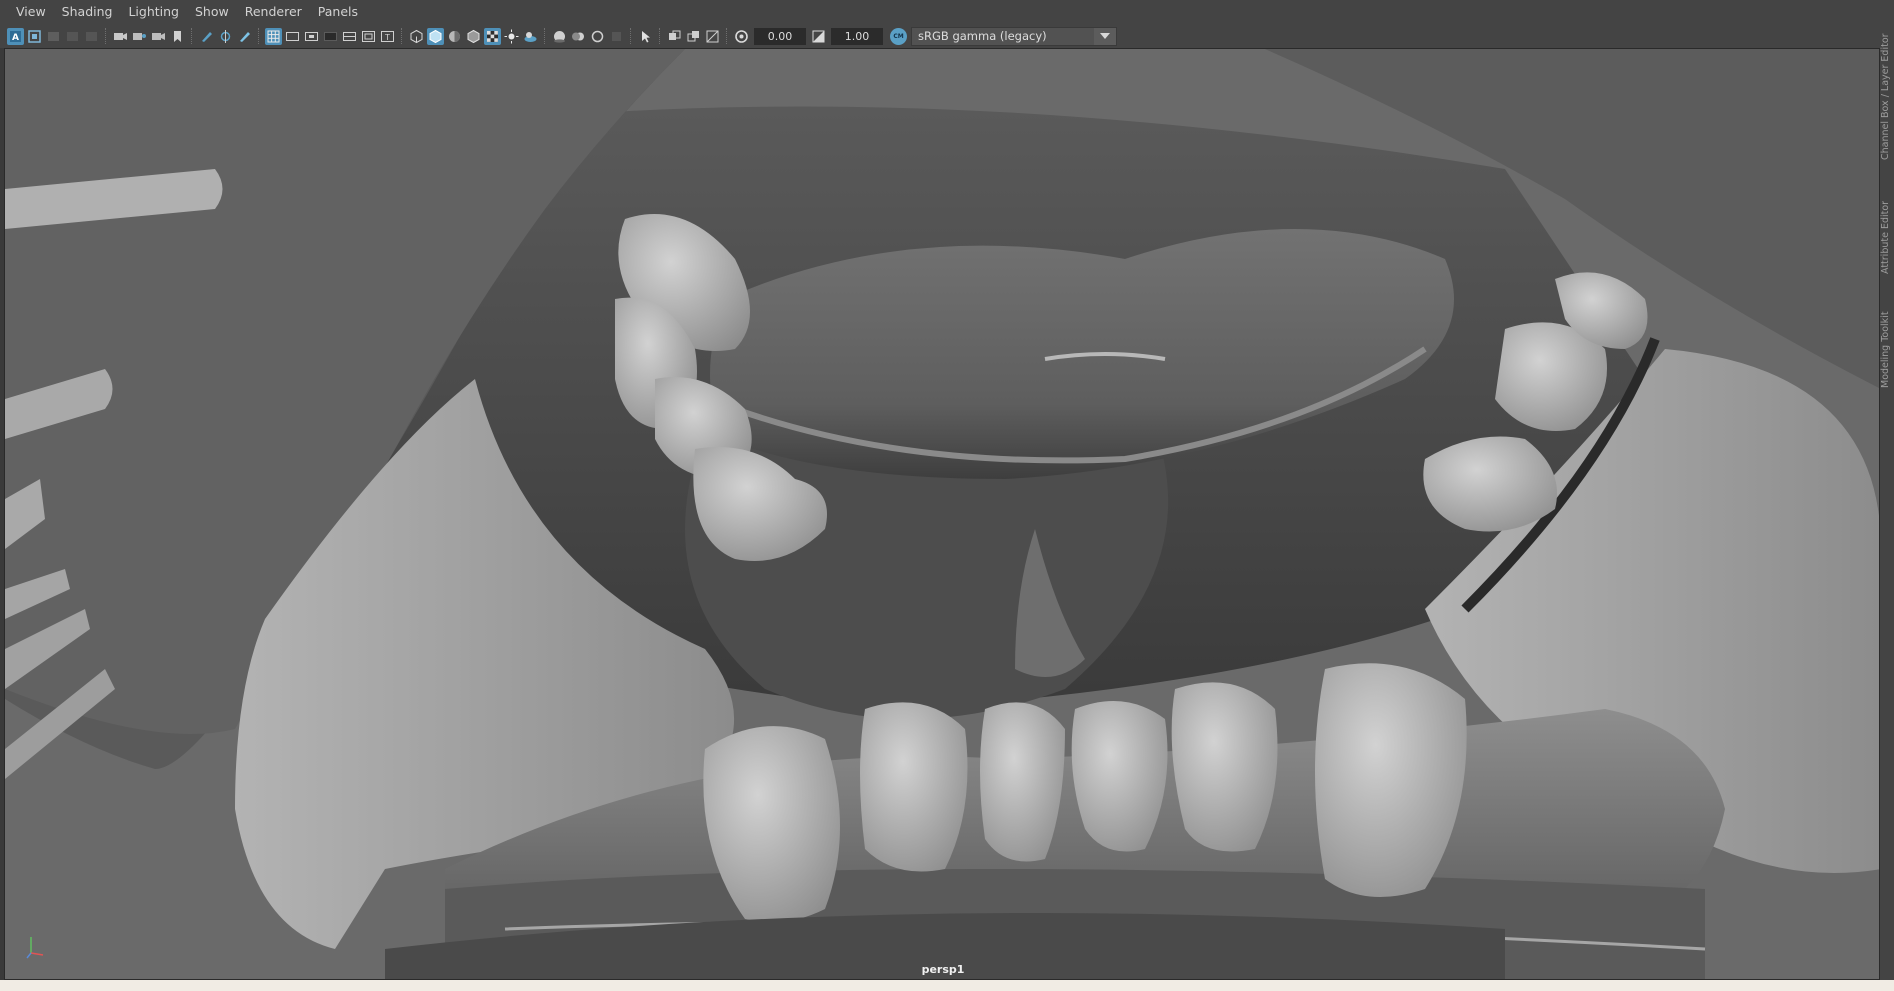 The width and height of the screenshot is (1894, 991). Describe the element at coordinates (818, 36) in the screenshot. I see `gamma-icon` at that location.